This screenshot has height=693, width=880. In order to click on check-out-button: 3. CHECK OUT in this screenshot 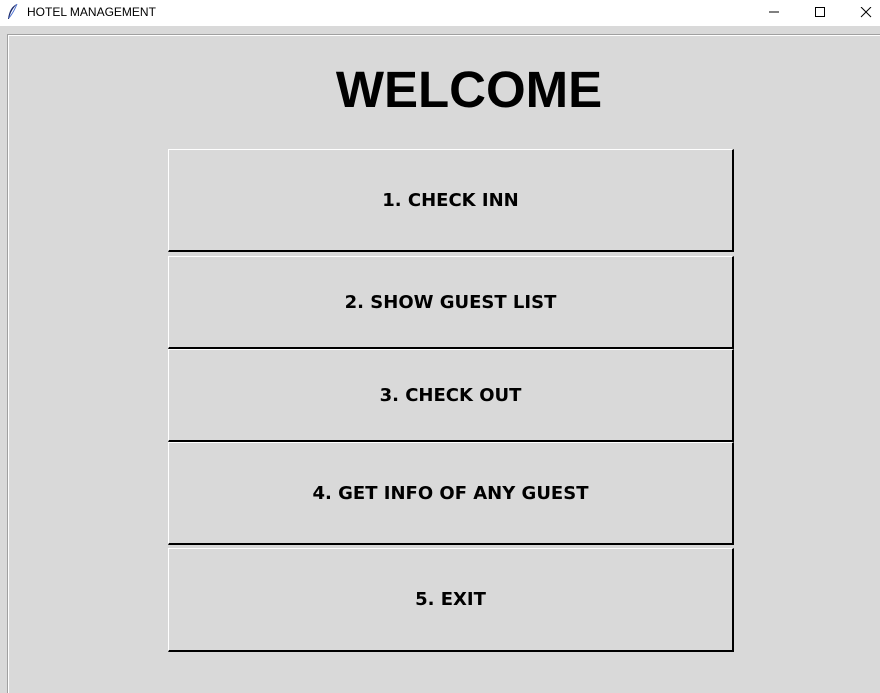, I will do `click(451, 395)`.